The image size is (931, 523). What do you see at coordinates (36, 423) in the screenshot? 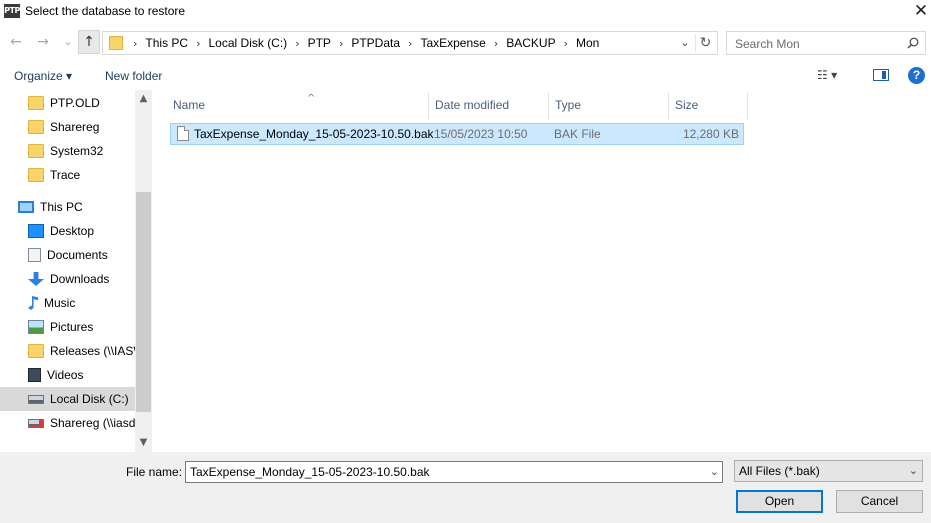
I see `network-drive-icon` at bounding box center [36, 423].